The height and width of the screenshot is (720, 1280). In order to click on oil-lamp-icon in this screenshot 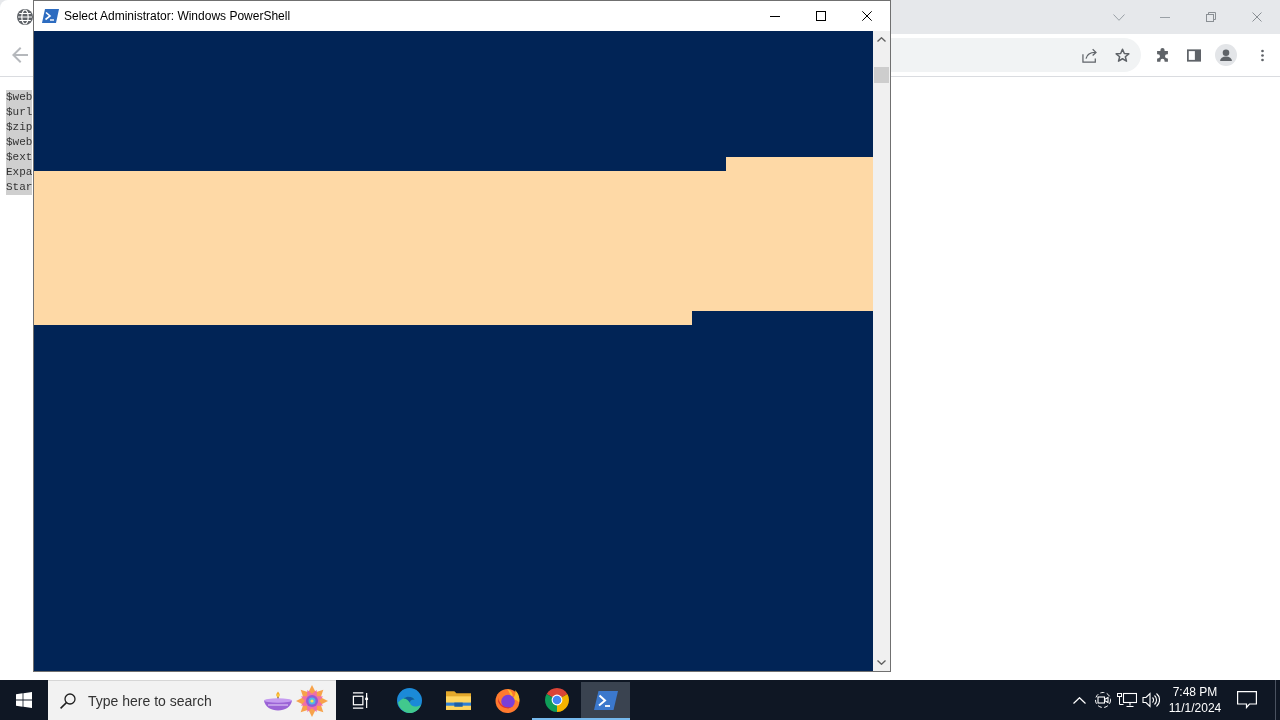, I will do `click(278, 700)`.